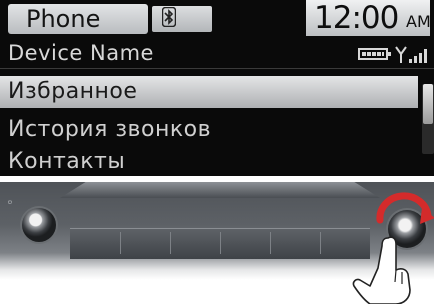  I want to click on menu-item-label: История звонков, so click(110, 129).